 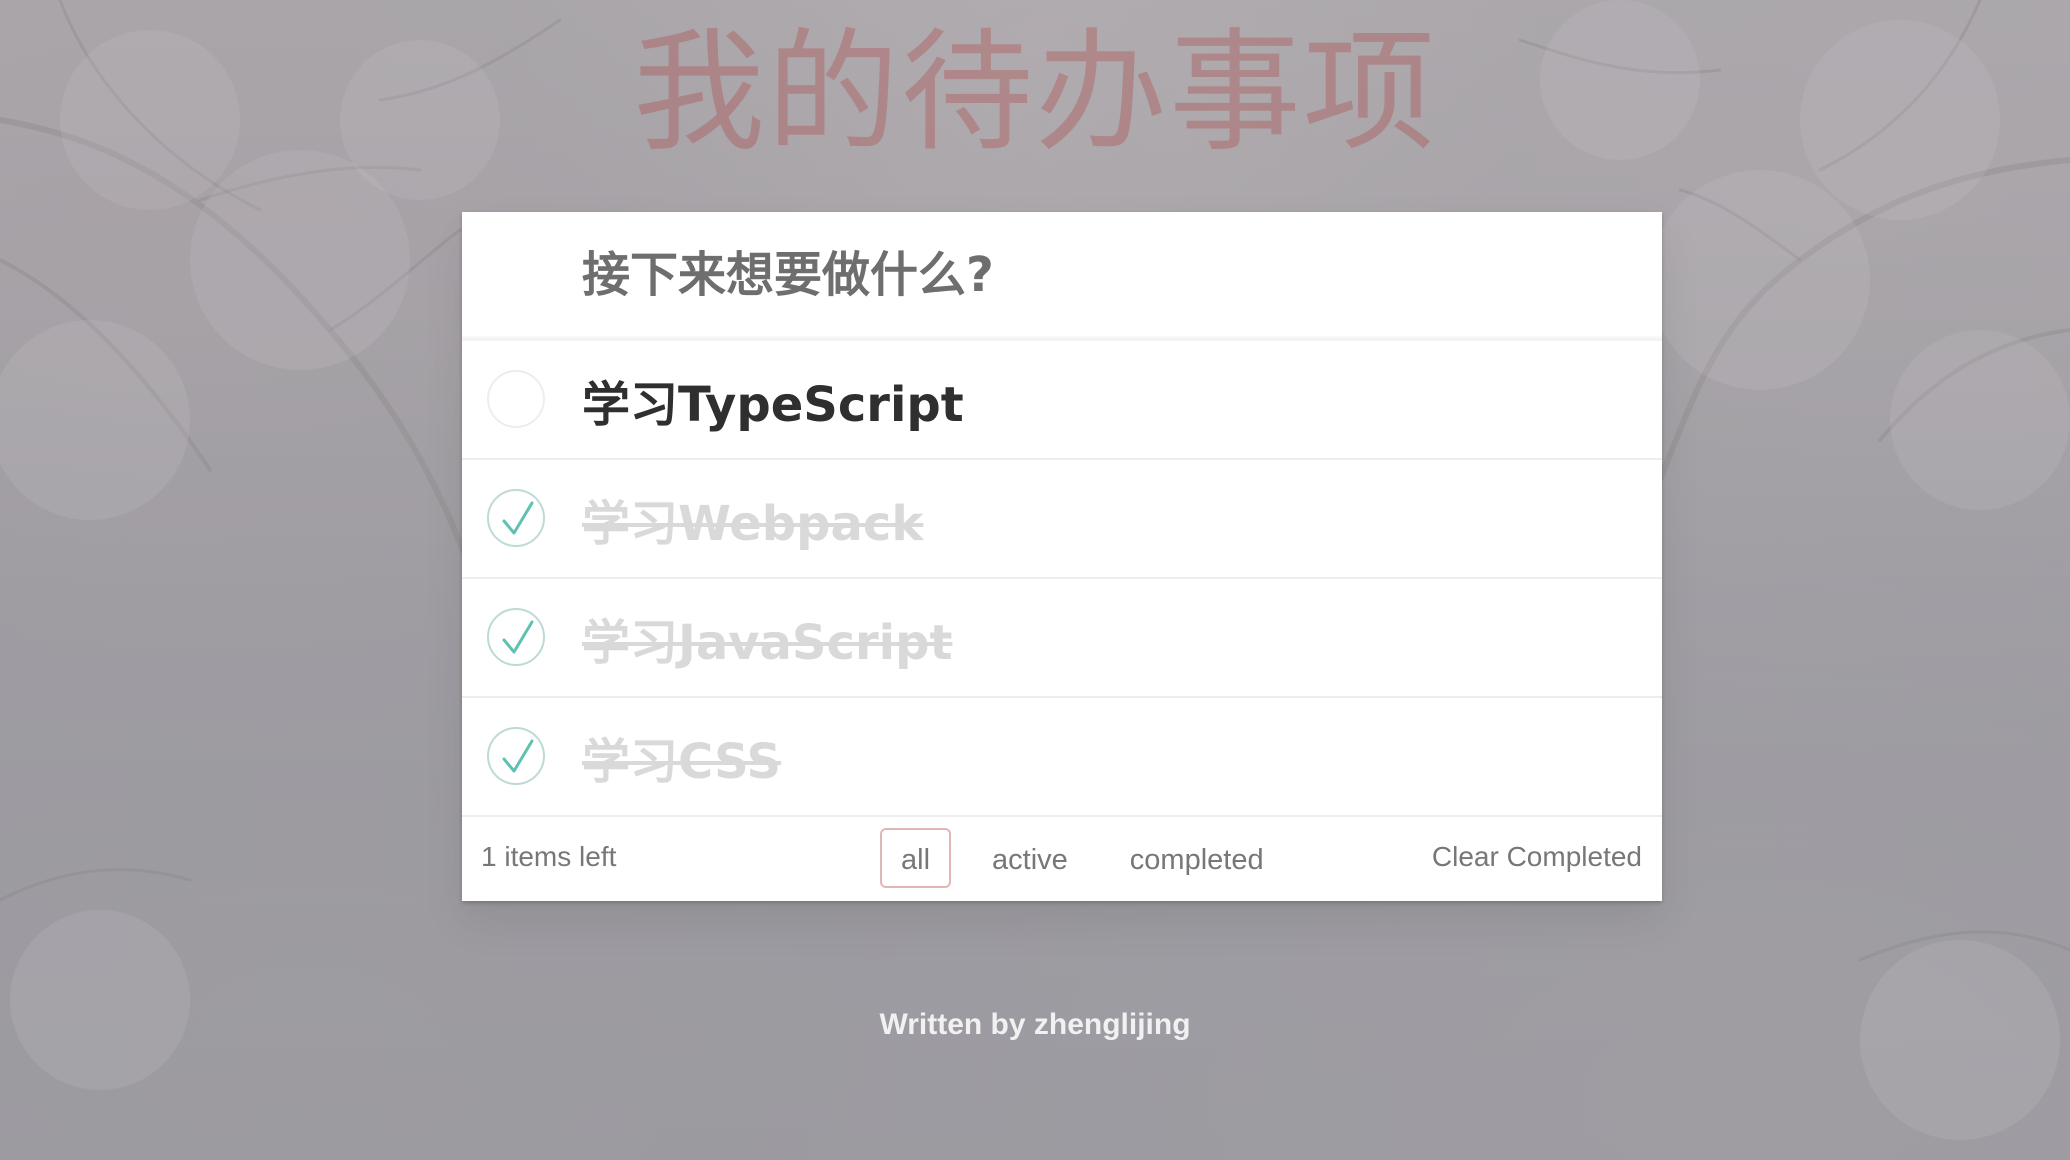 I want to click on todo-item: 学习CSS, so click(x=1062, y=757).